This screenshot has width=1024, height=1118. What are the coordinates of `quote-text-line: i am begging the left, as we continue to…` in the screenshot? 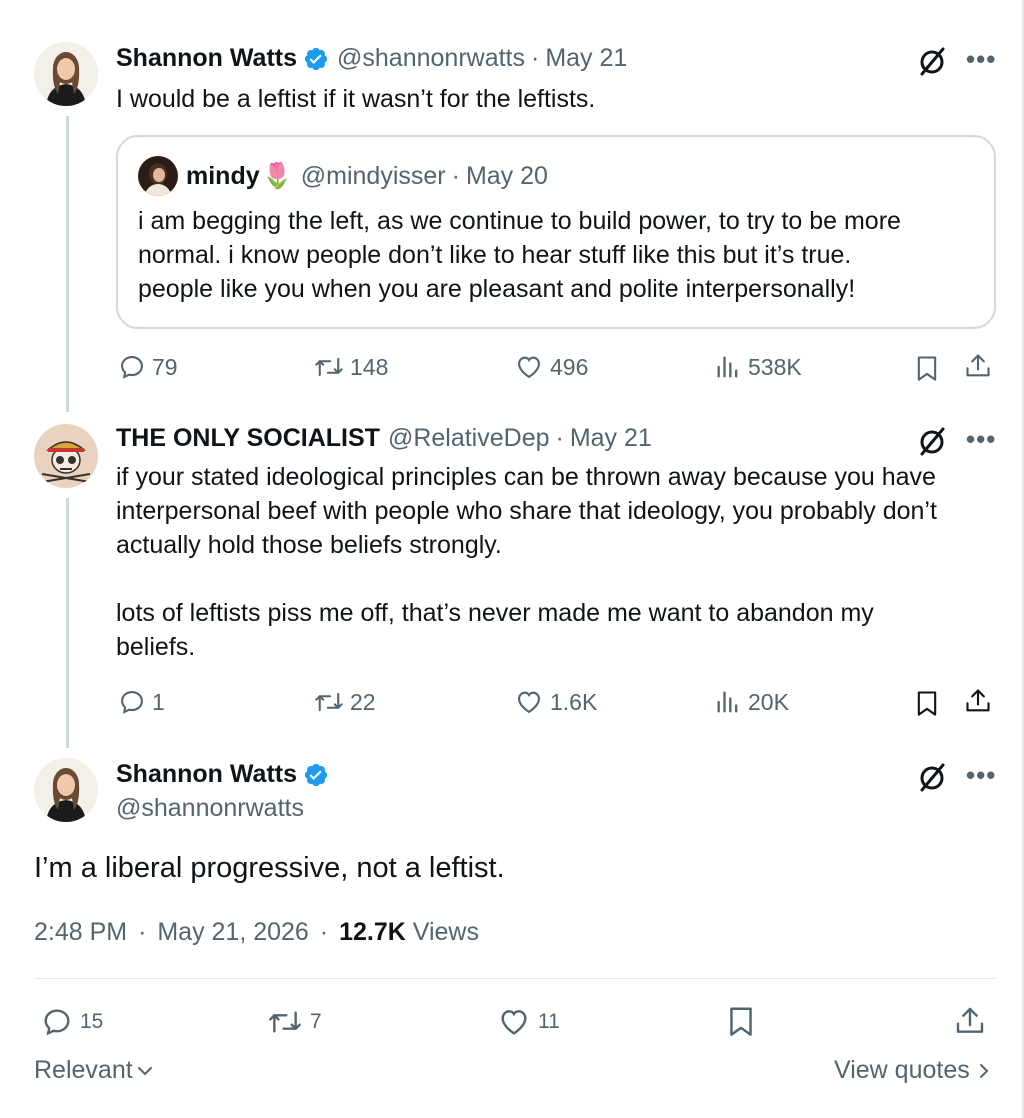 It's located at (519, 221).